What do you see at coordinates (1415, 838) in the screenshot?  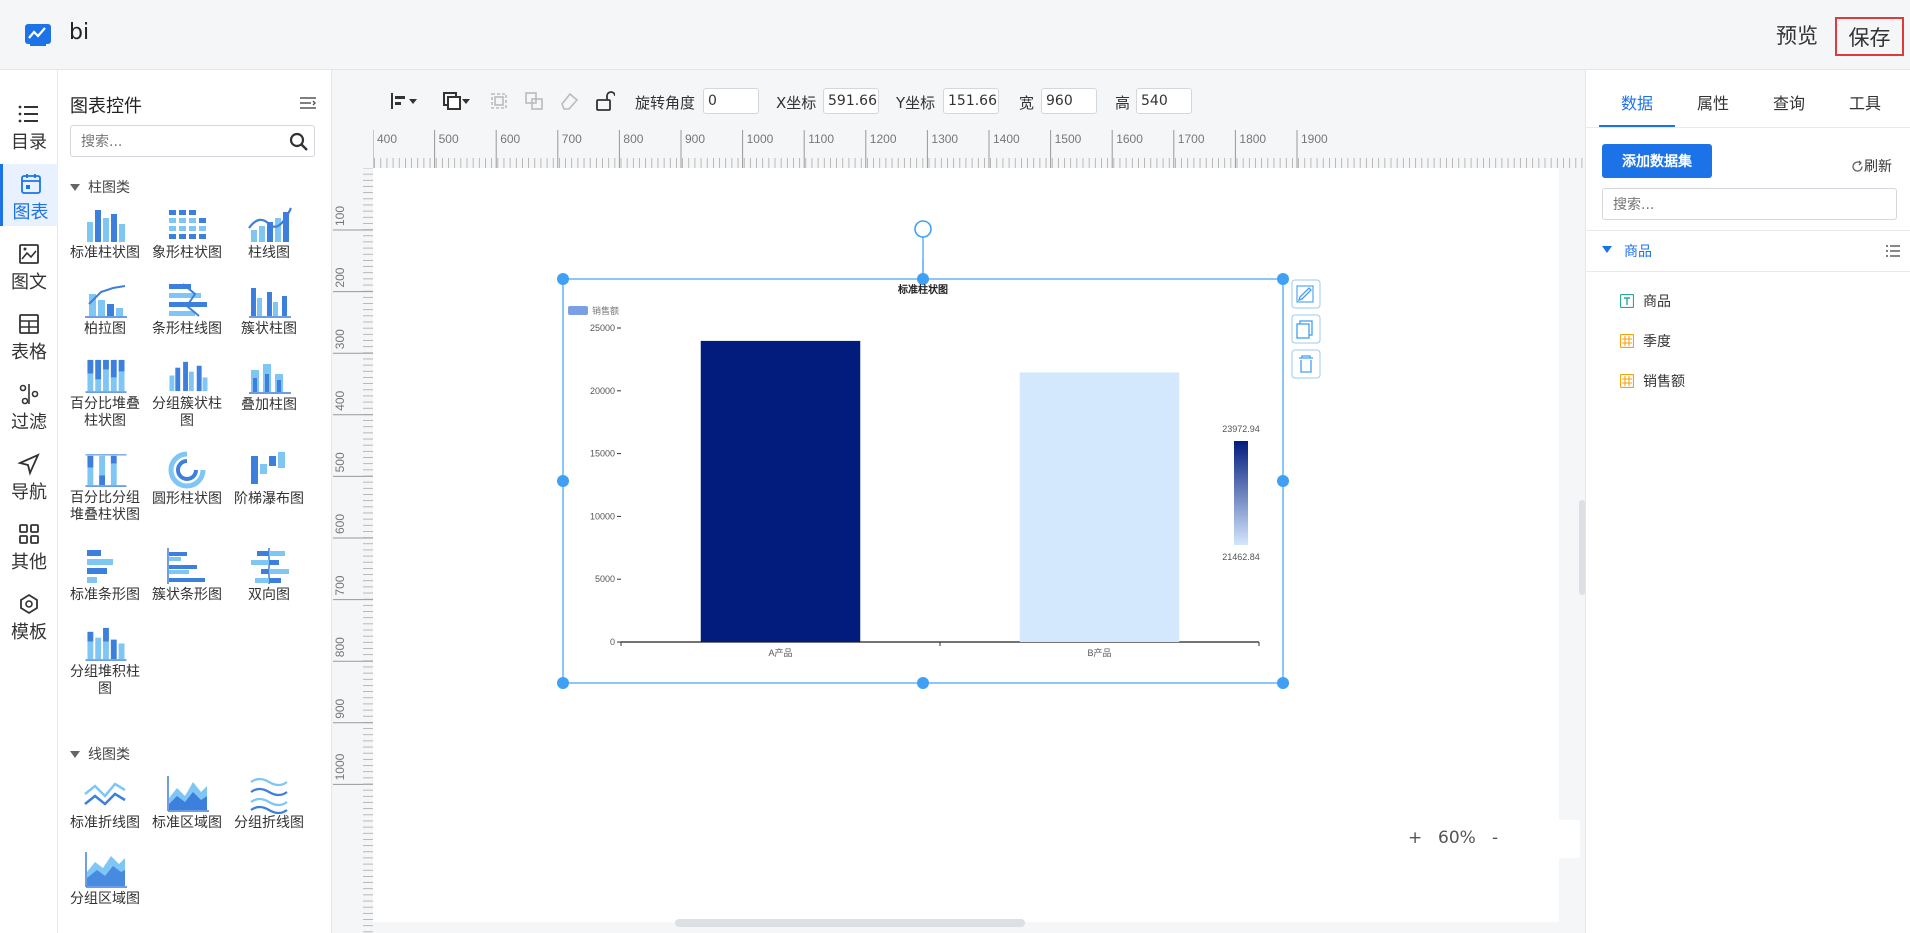 I see `zoom-in-button: +` at bounding box center [1415, 838].